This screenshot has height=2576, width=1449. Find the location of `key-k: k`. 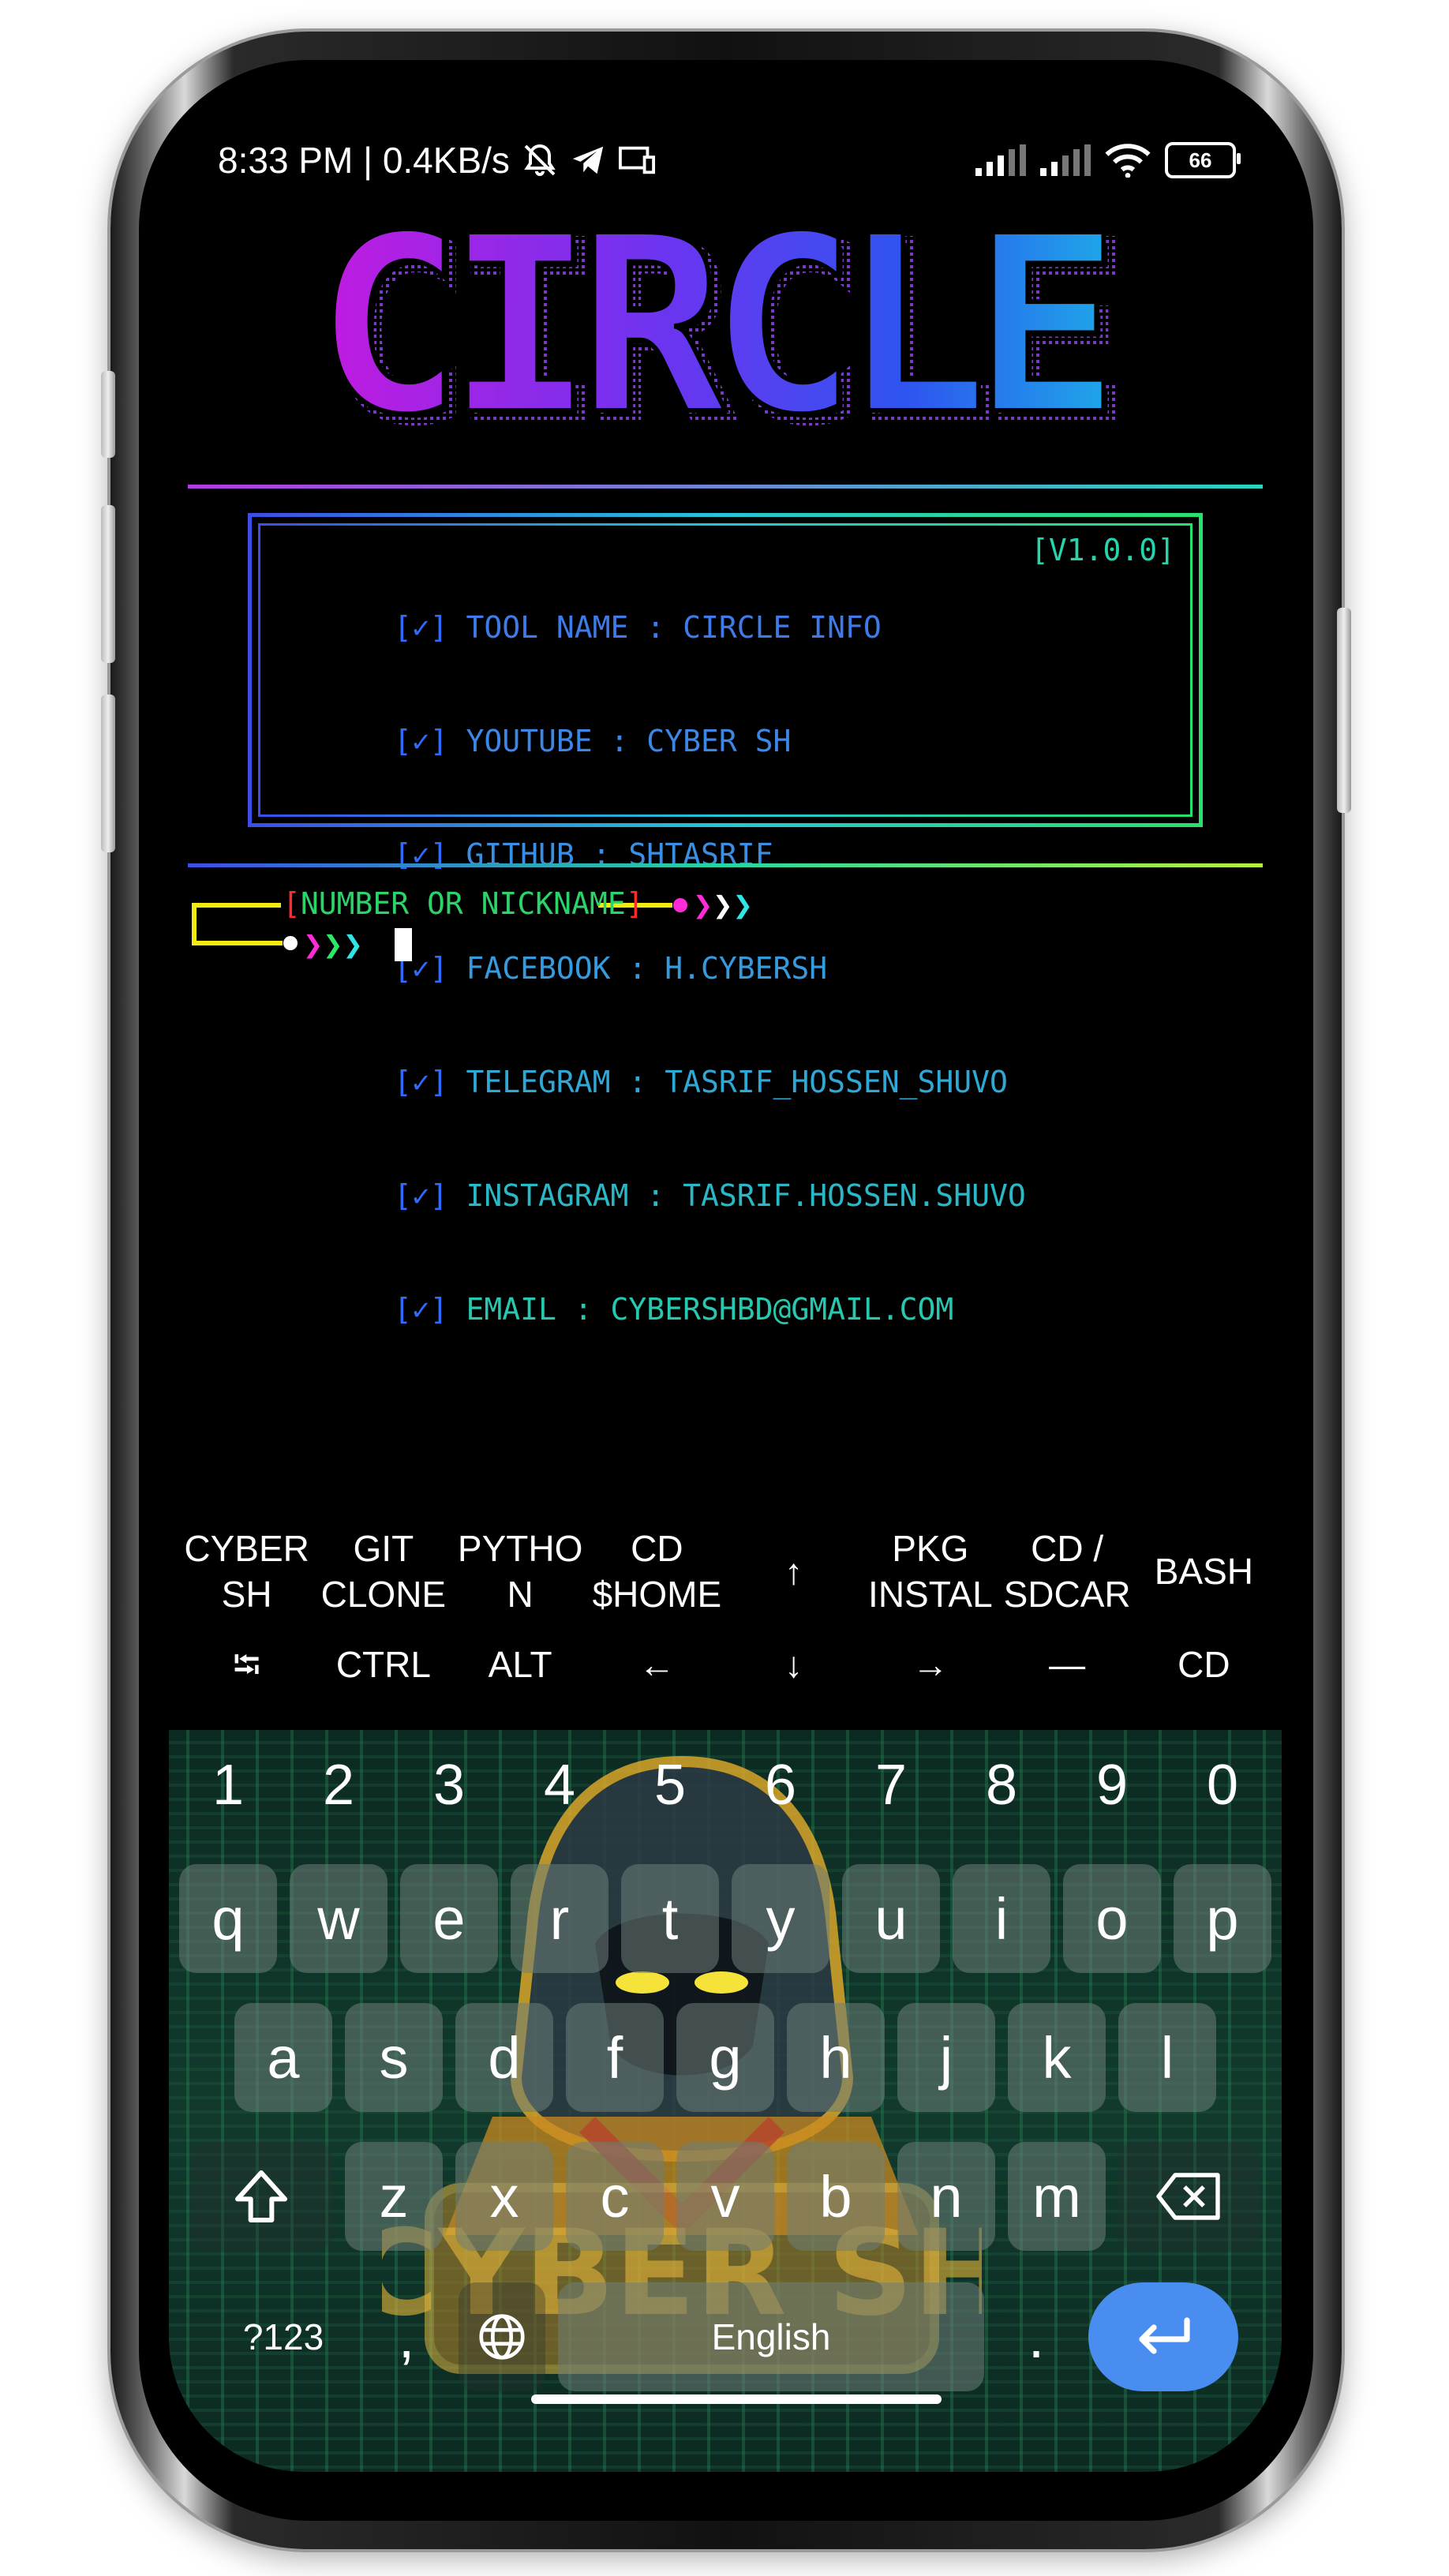

key-k: k is located at coordinates (1057, 2057).